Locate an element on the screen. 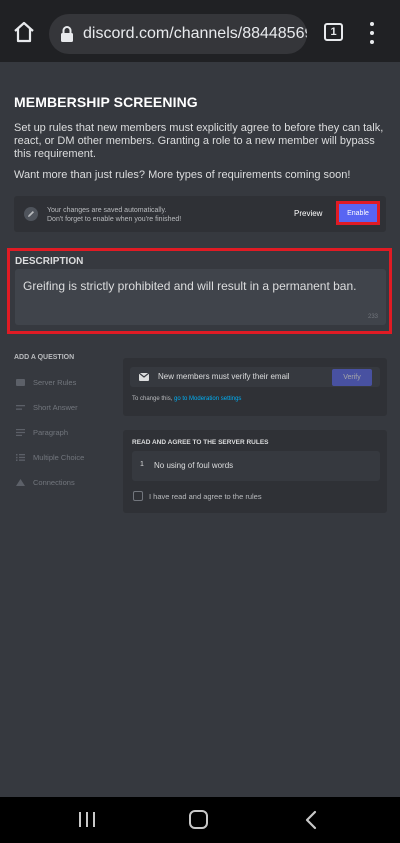 The width and height of the screenshot is (400, 843). add-question-heading: ADD A QUESTION is located at coordinates (44, 357).